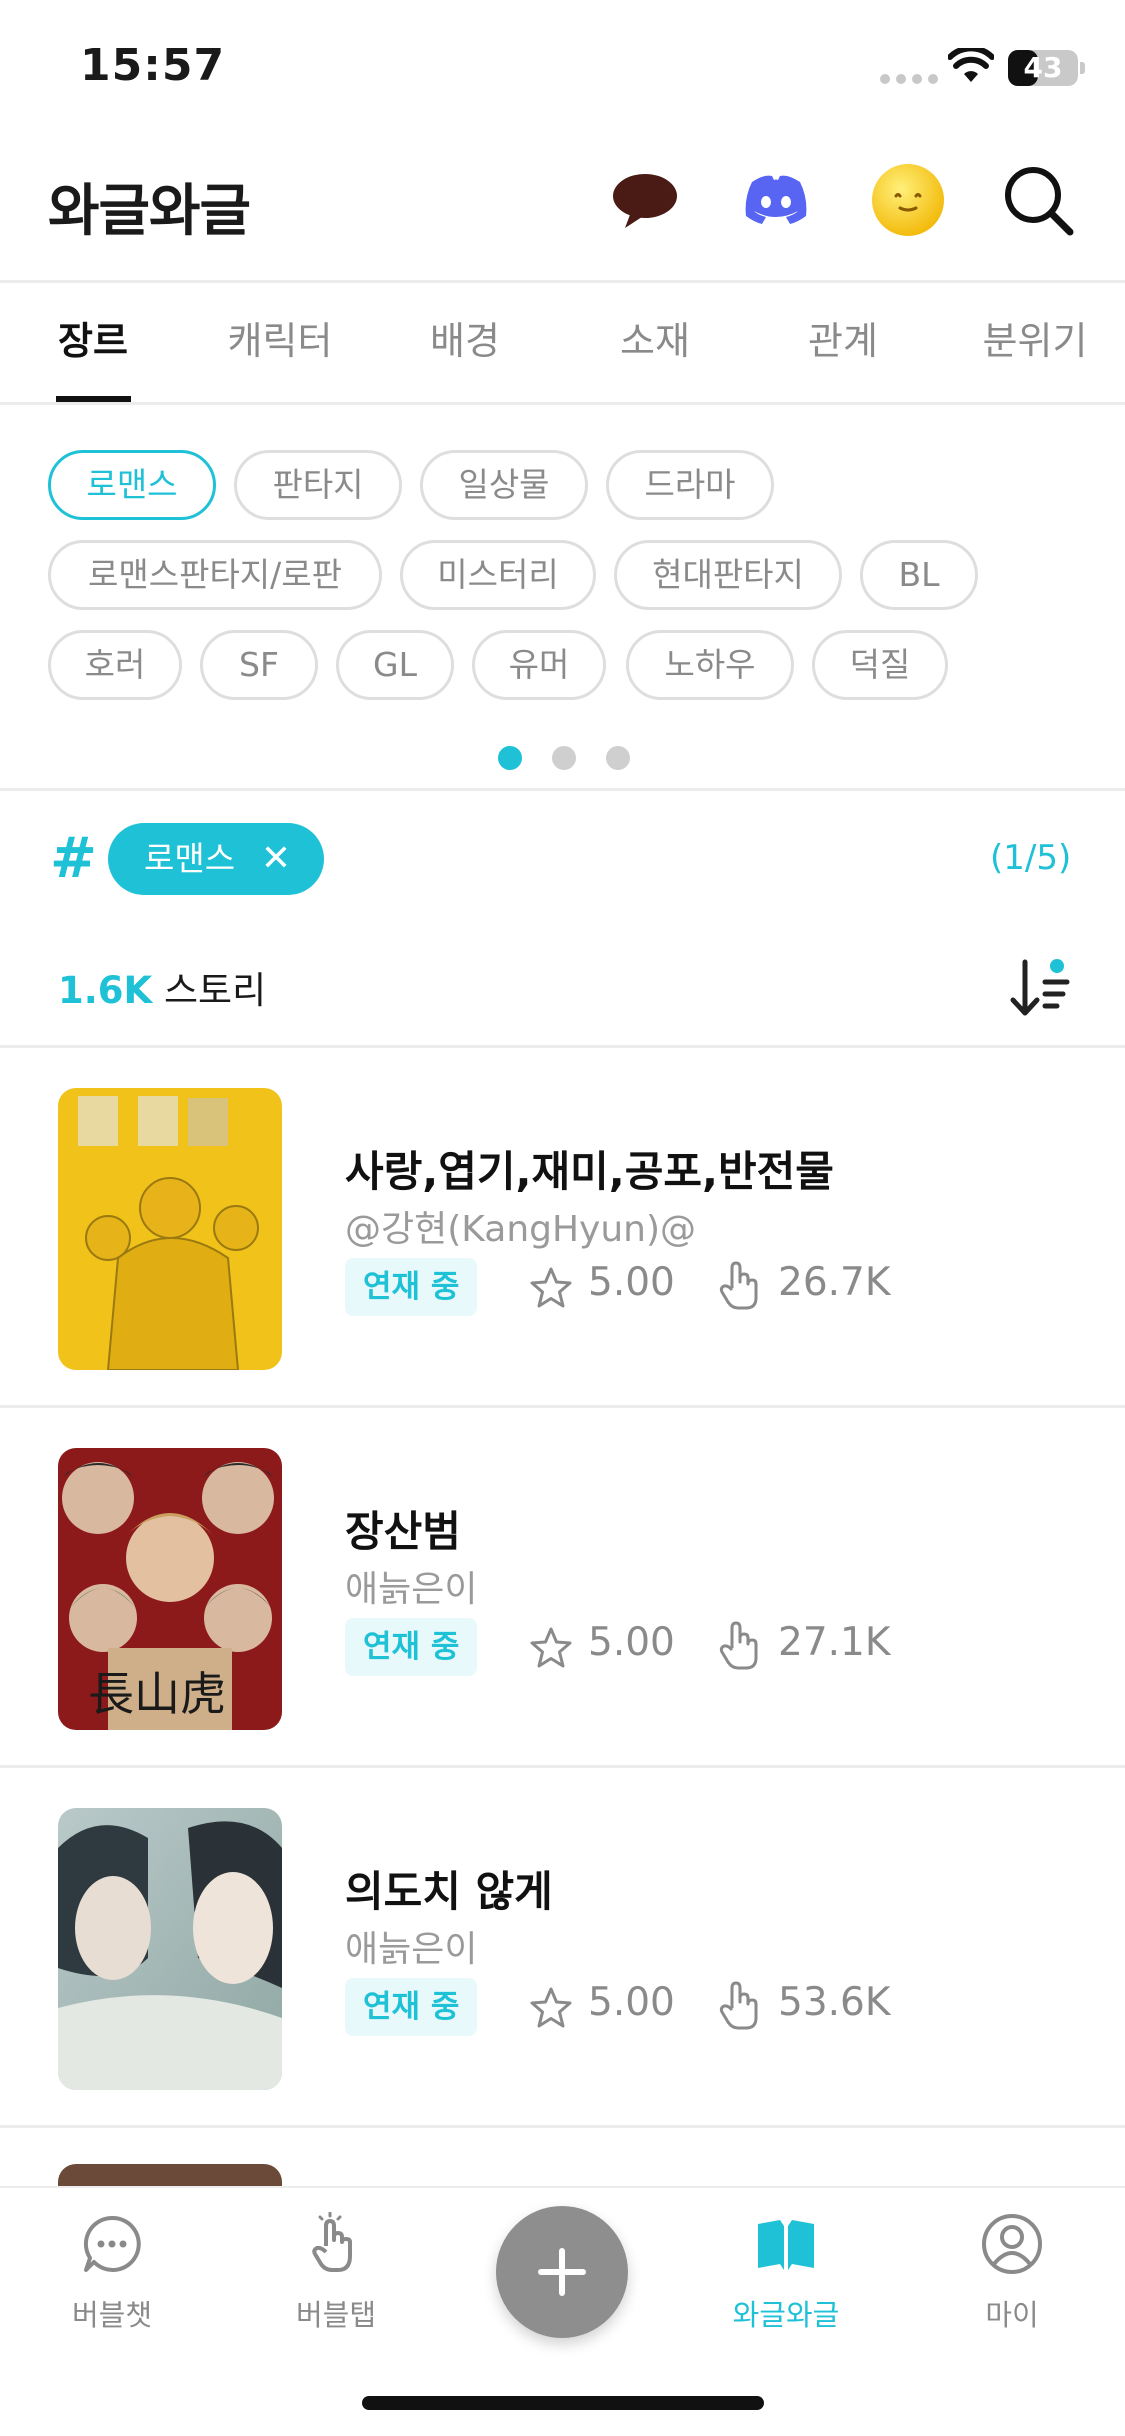 This screenshot has width=1125, height=2436. What do you see at coordinates (112, 2243) in the screenshot?
I see `chat-dots-icon` at bounding box center [112, 2243].